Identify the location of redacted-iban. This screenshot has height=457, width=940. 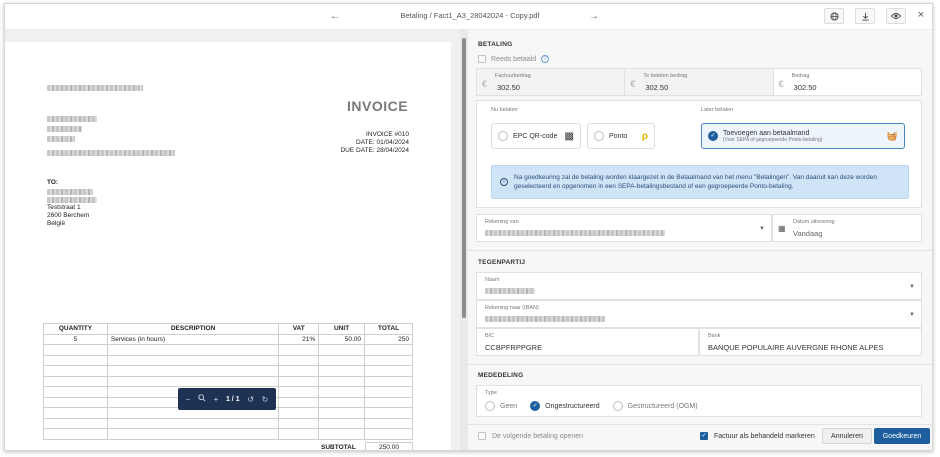
(545, 319).